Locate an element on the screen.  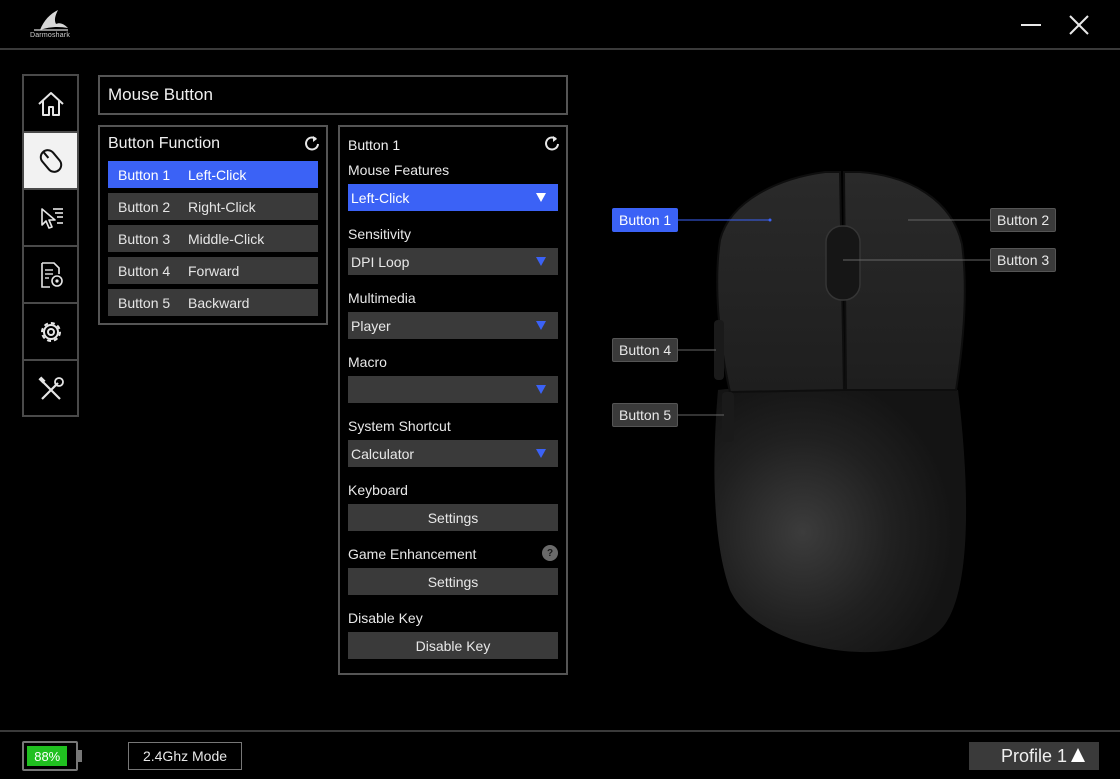
button-row-3: Button 3 Middle-Click is located at coordinates (213, 238).